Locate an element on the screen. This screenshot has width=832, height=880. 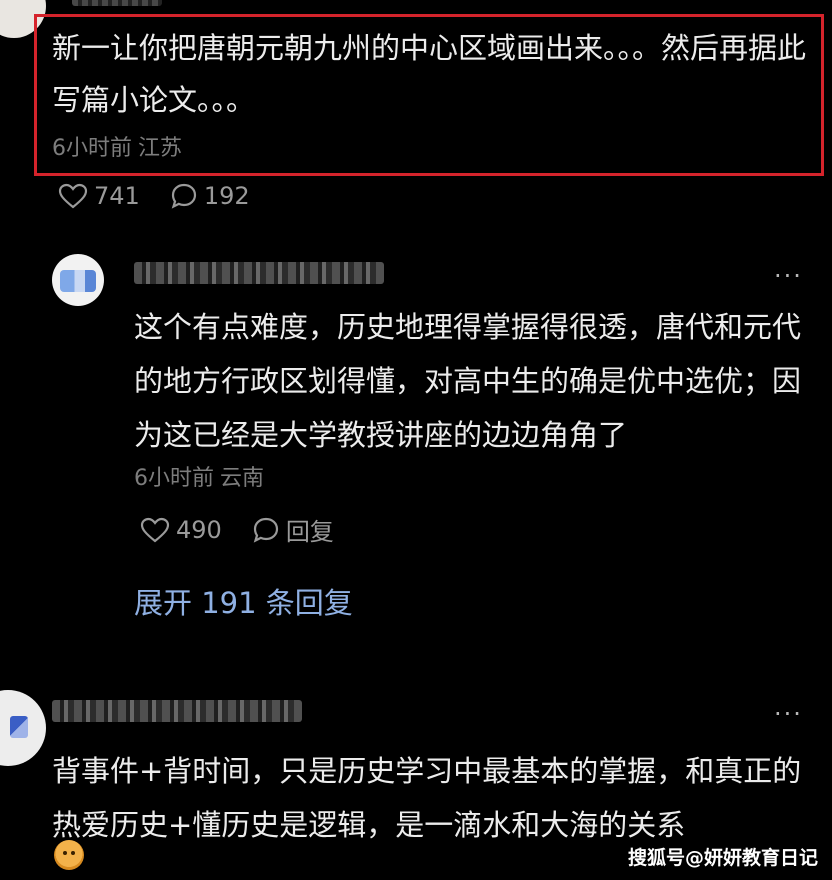
reply-like-button: 490 is located at coordinates (181, 530).